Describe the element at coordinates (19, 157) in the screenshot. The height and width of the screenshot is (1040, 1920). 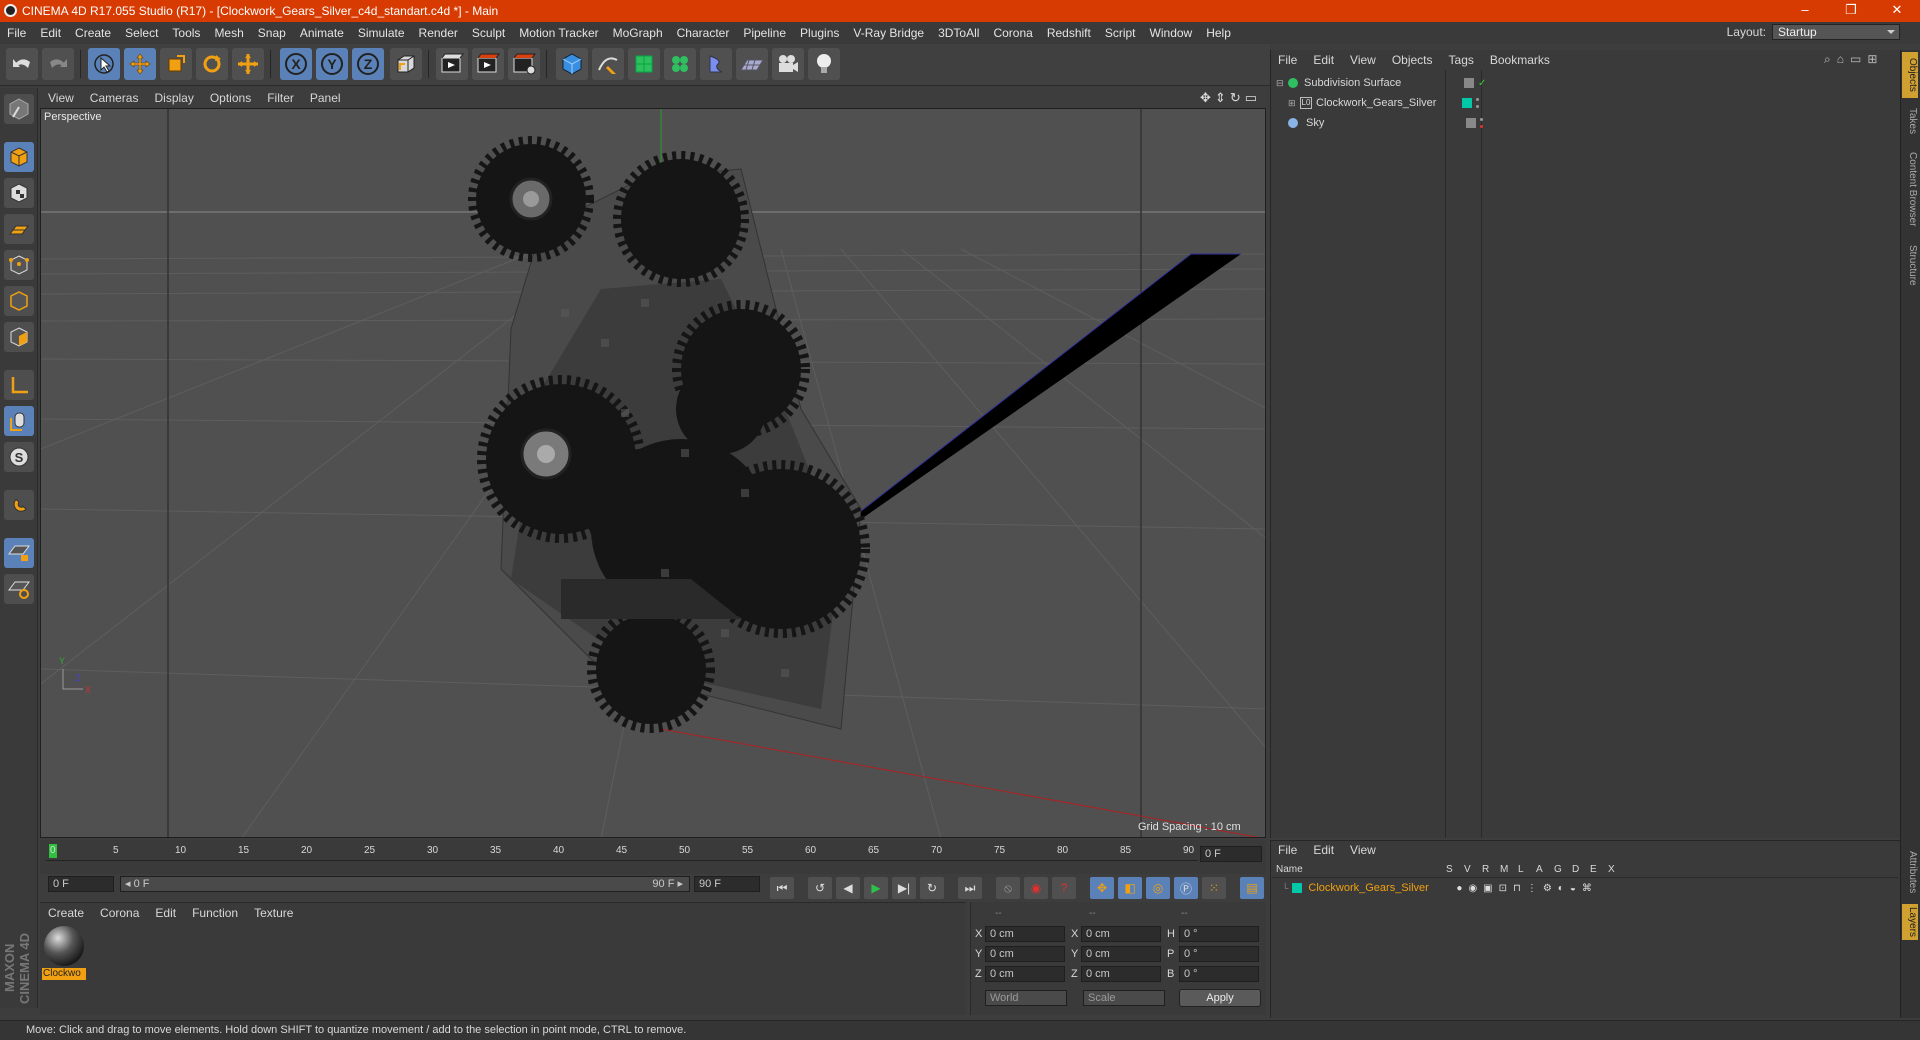
I see `model-mode-icon` at that location.